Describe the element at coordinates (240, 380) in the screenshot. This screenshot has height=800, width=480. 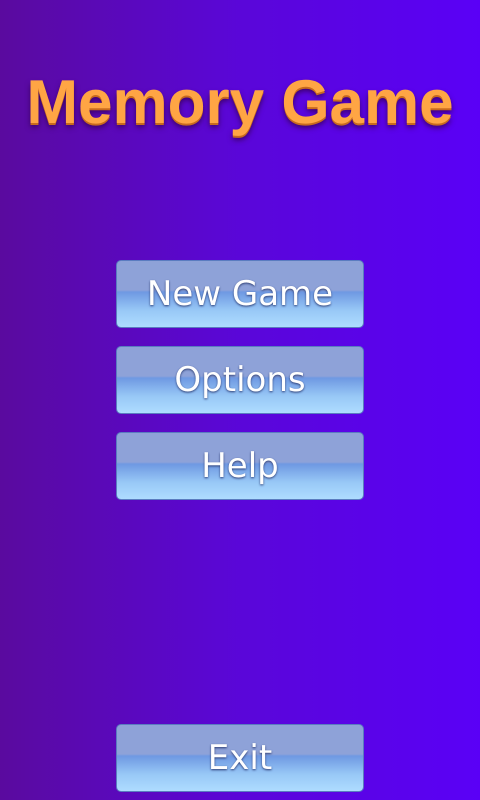
I see `menu-button: Options` at that location.